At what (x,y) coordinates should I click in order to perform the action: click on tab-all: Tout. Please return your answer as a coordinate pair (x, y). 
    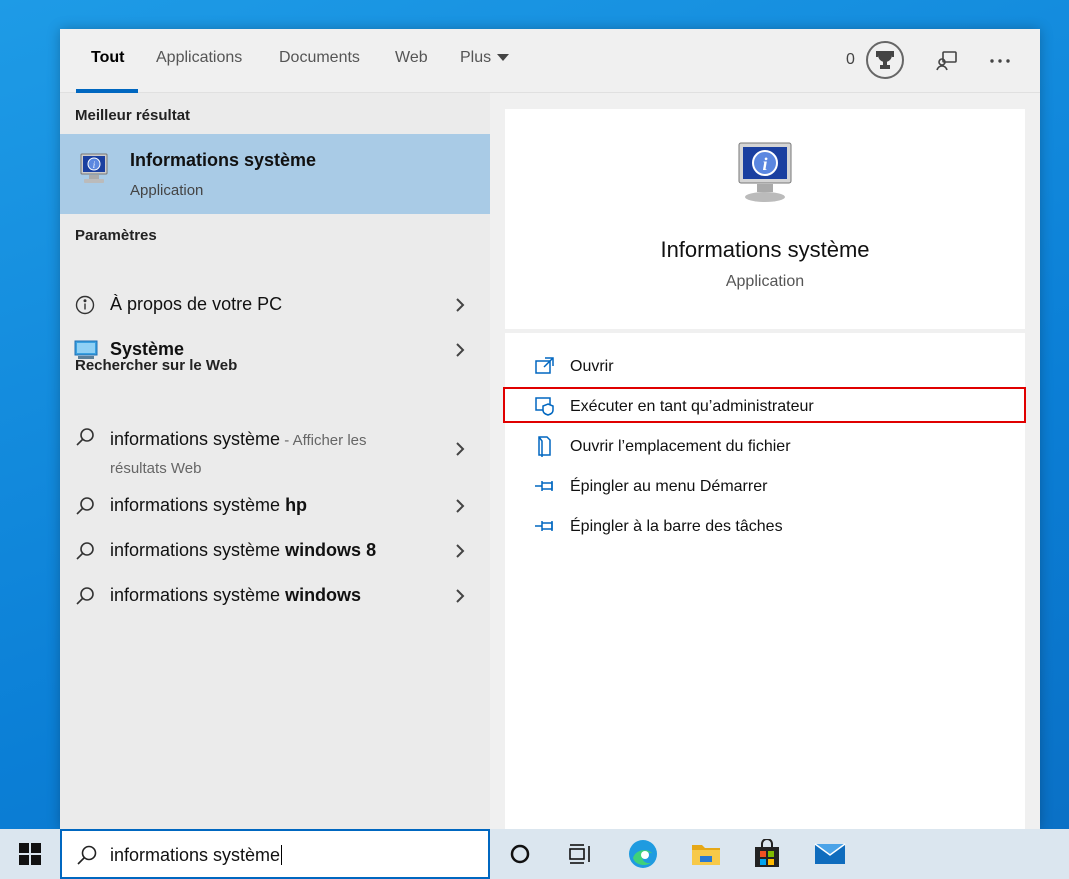
    Looking at the image, I should click on (107, 61).